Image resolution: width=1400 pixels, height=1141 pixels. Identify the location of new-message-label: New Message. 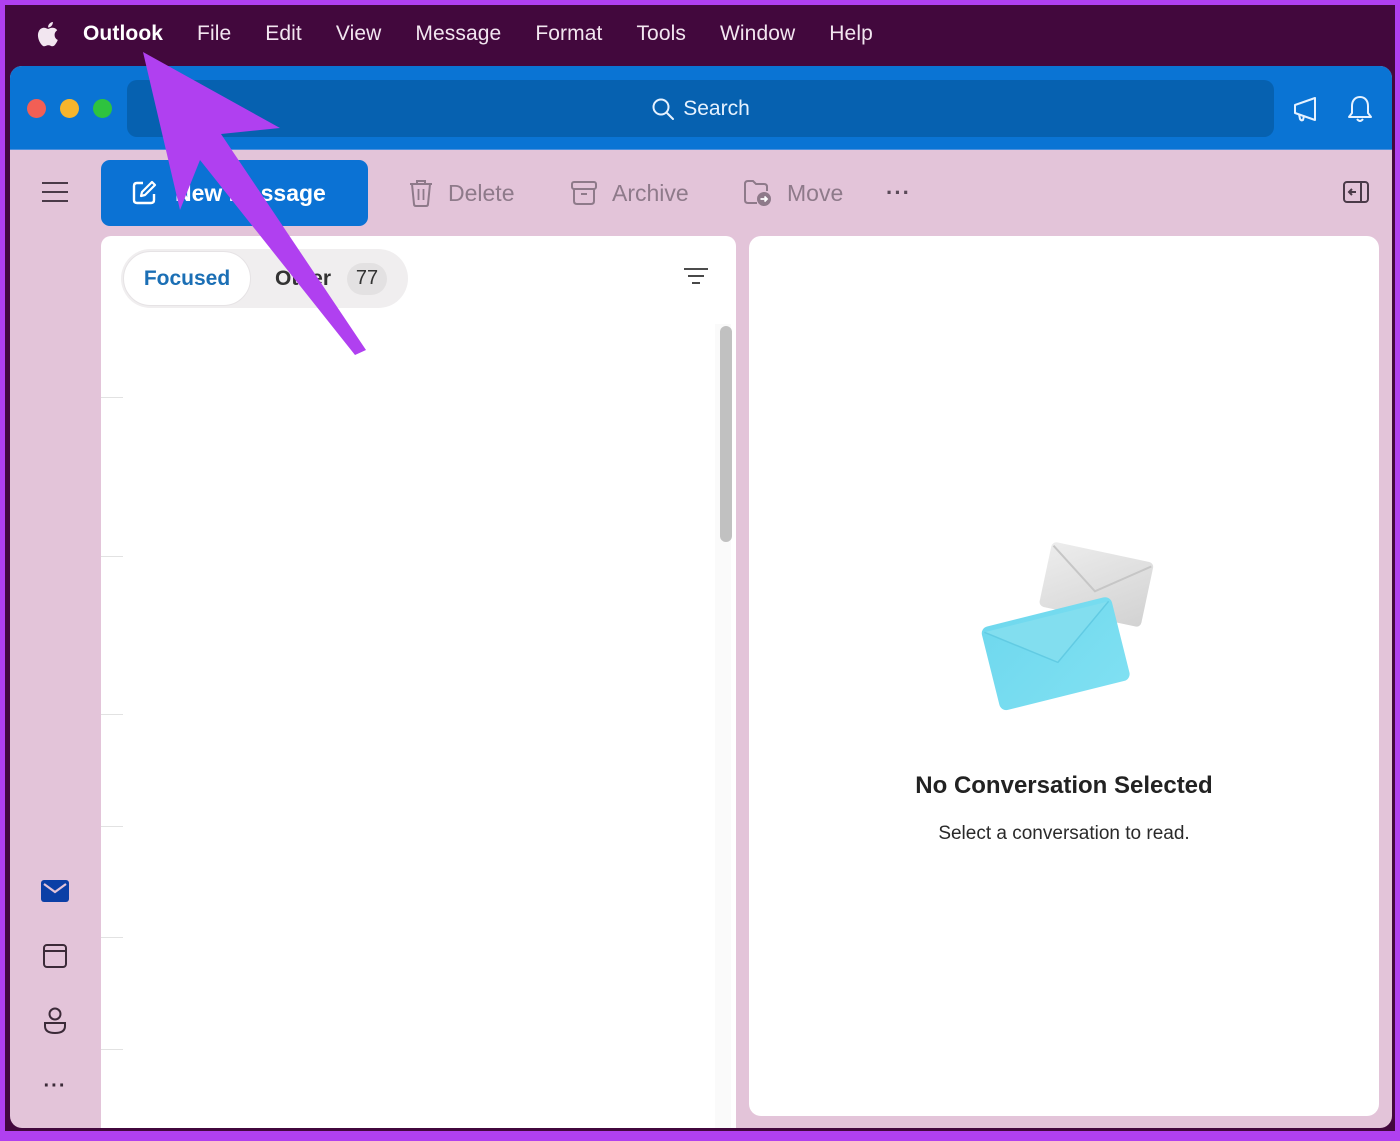
(250, 192).